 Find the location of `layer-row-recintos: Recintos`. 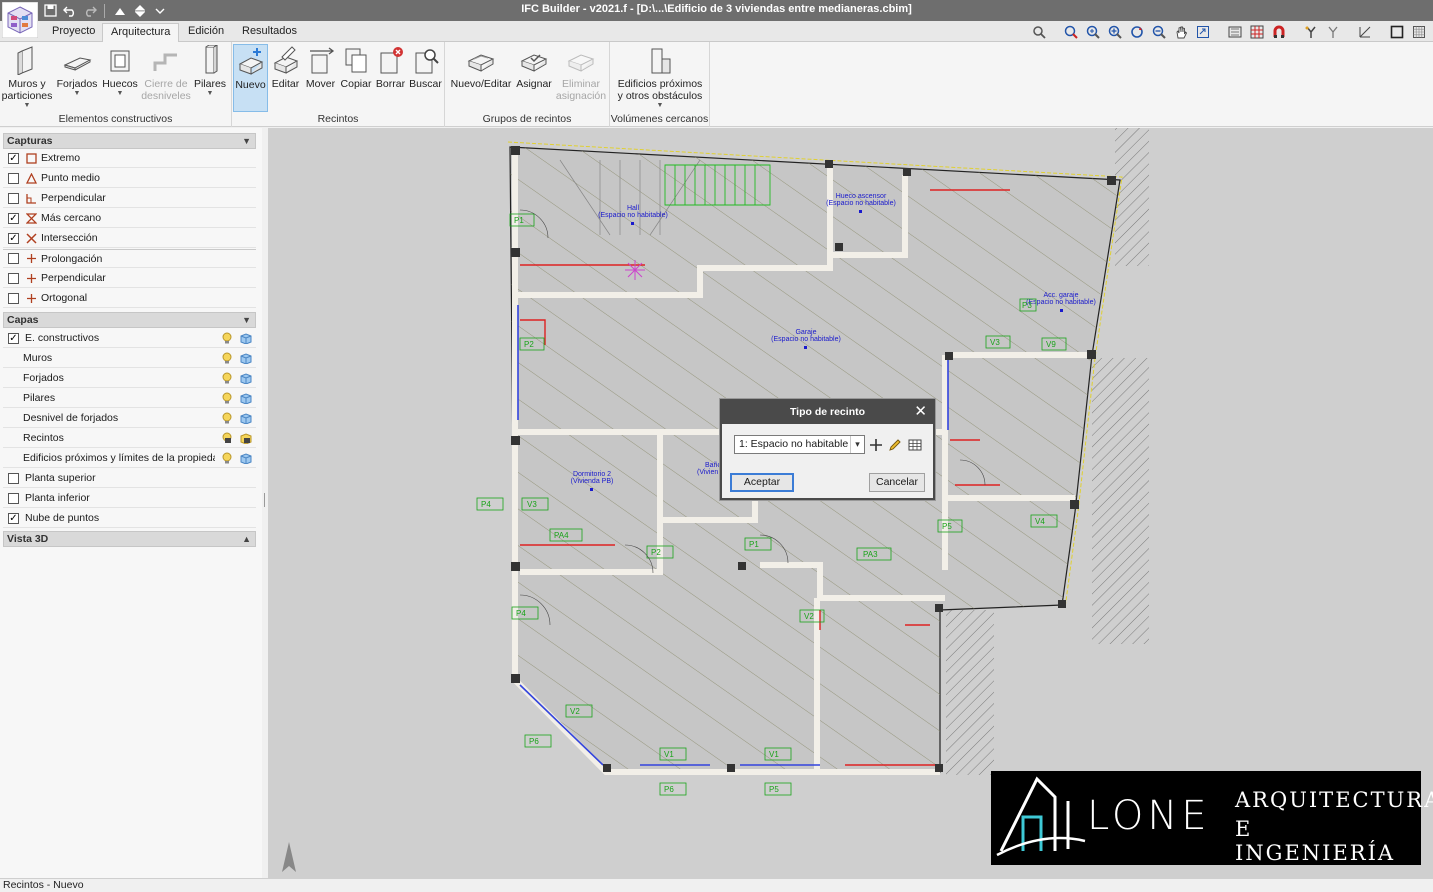

layer-row-recintos: Recintos is located at coordinates (129, 438).